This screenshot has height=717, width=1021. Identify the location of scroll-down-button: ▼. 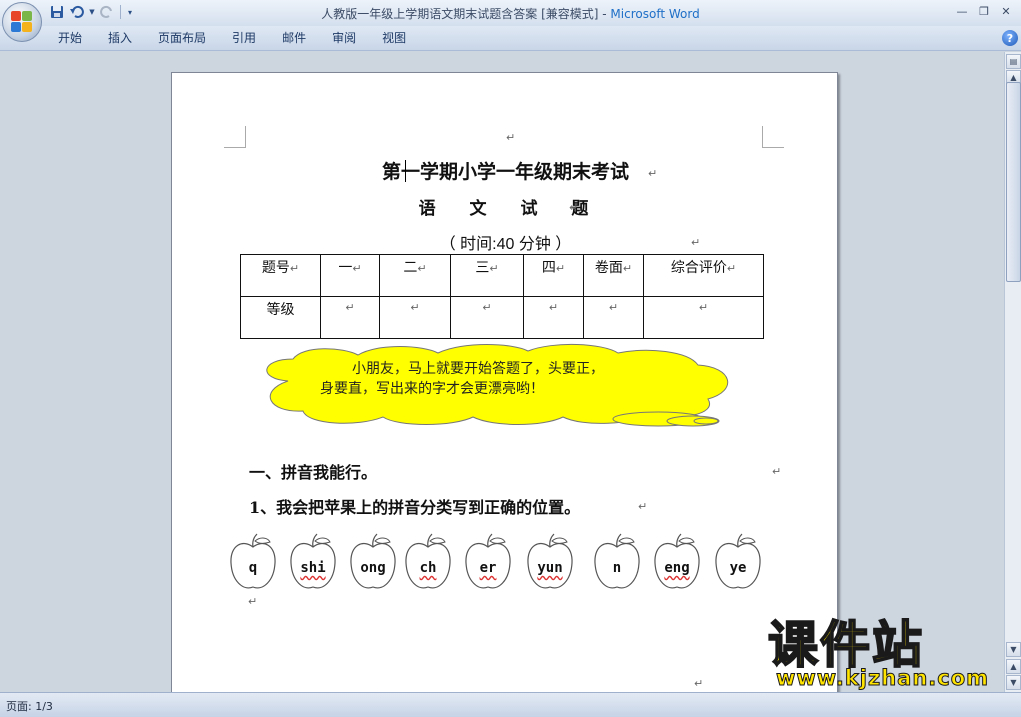
(1013, 649).